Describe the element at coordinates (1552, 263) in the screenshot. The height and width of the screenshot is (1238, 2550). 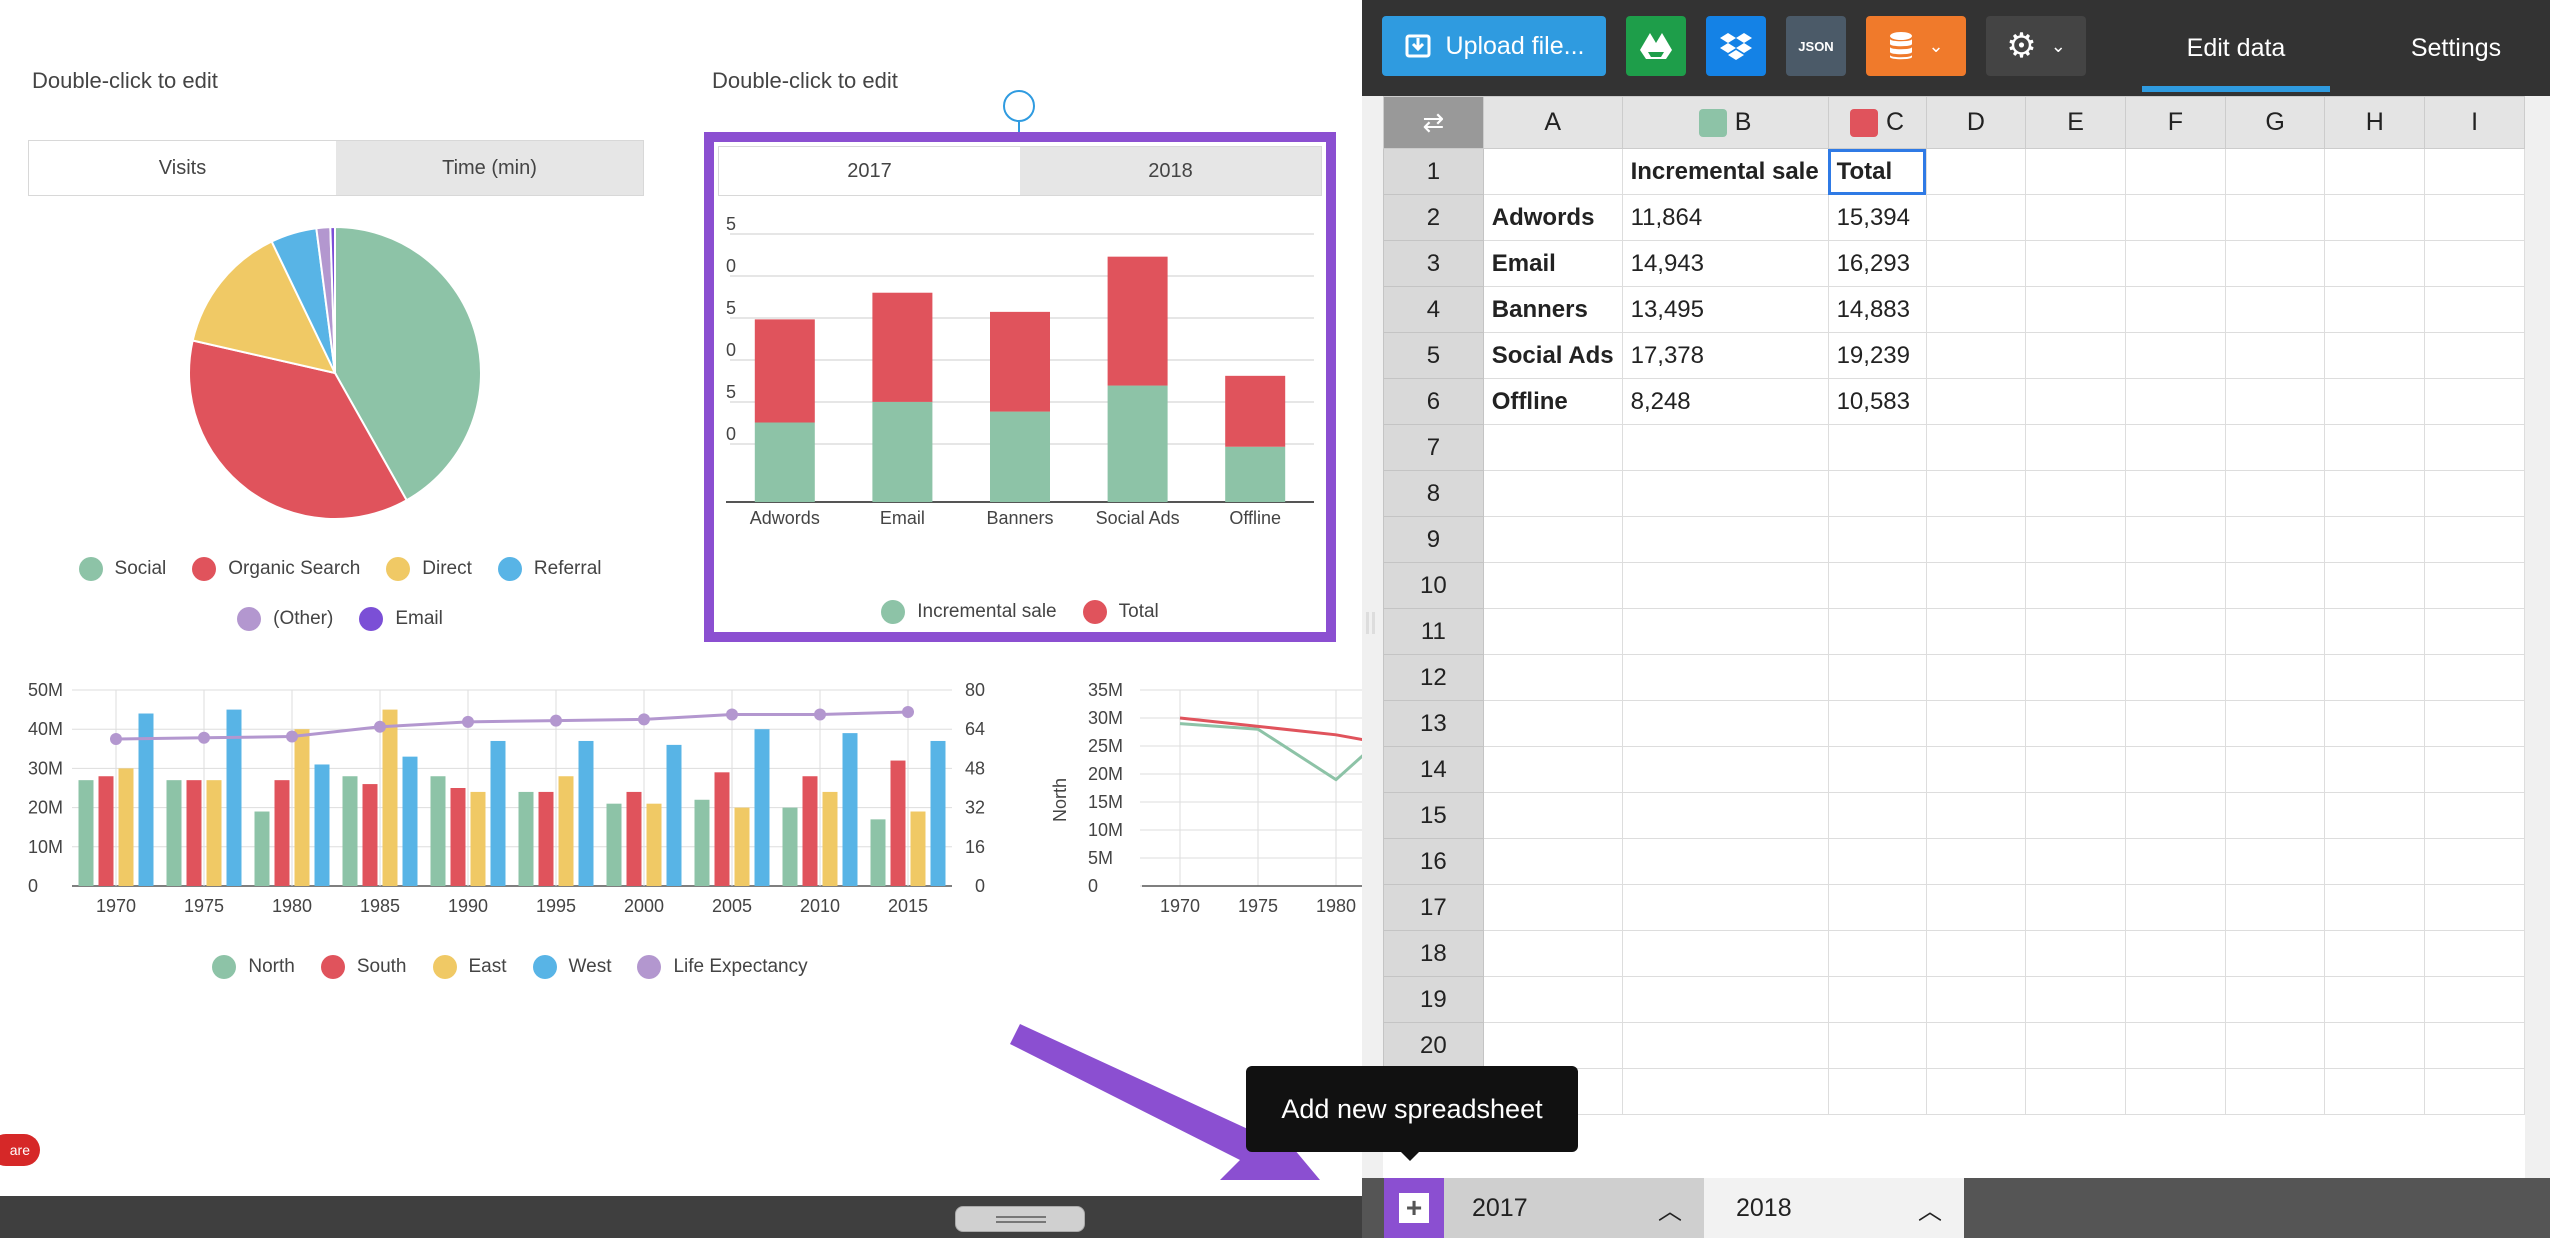
I see `sheet-cell: Email` at that location.